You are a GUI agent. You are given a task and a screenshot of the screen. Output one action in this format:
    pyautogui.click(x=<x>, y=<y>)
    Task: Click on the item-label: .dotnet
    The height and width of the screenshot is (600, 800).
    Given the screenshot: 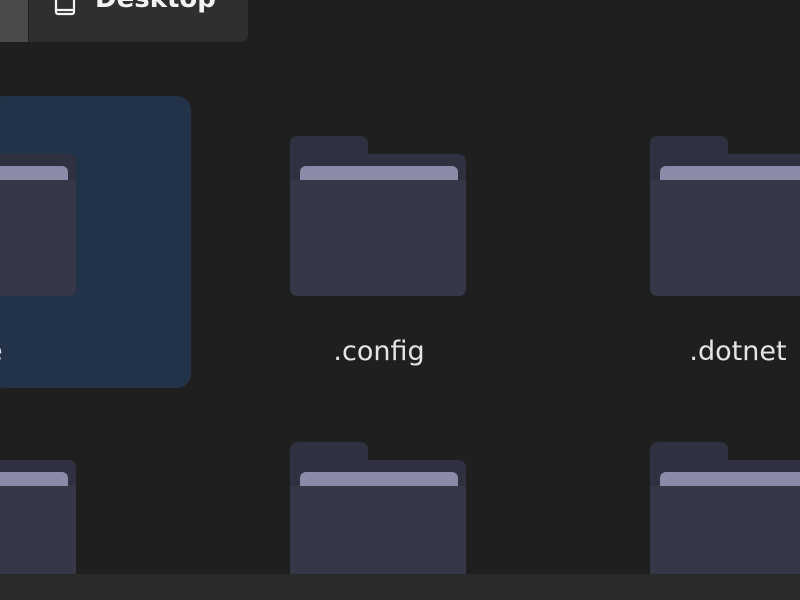 What is the action you would take?
    pyautogui.click(x=738, y=351)
    